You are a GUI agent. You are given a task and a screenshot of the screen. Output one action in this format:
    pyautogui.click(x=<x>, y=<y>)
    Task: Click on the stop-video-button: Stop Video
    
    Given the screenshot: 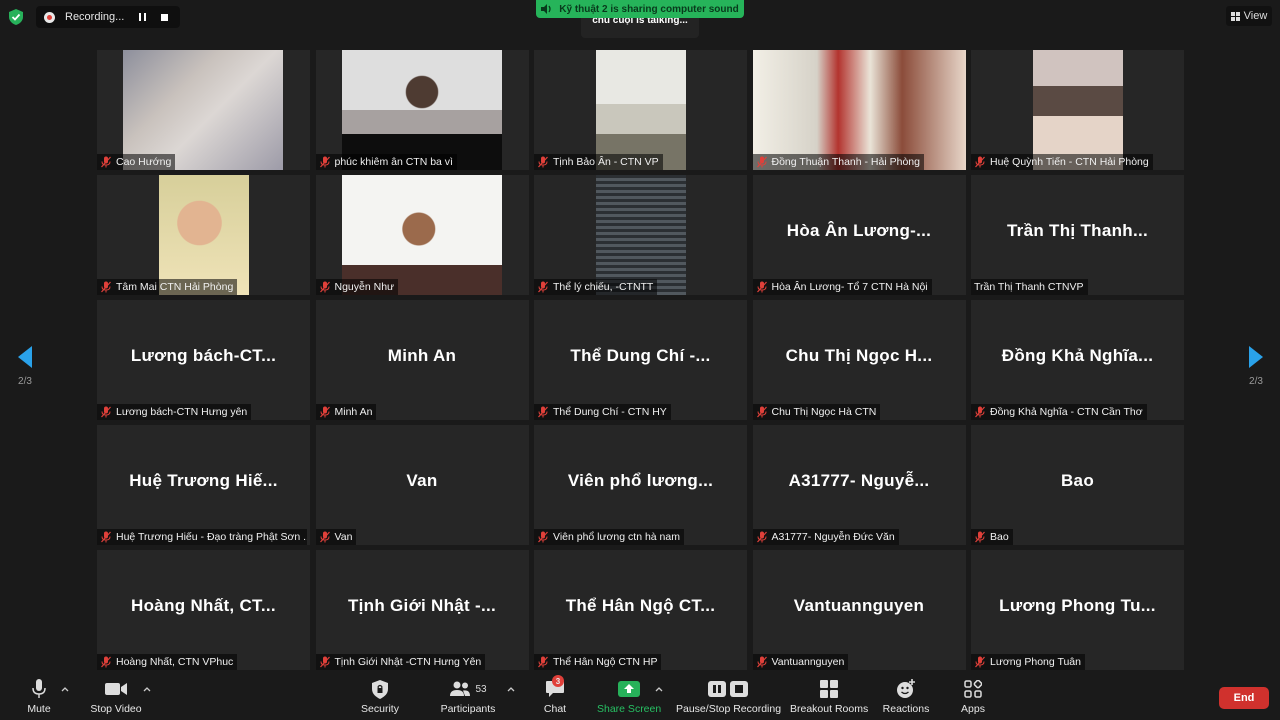 What is the action you would take?
    pyautogui.click(x=116, y=696)
    